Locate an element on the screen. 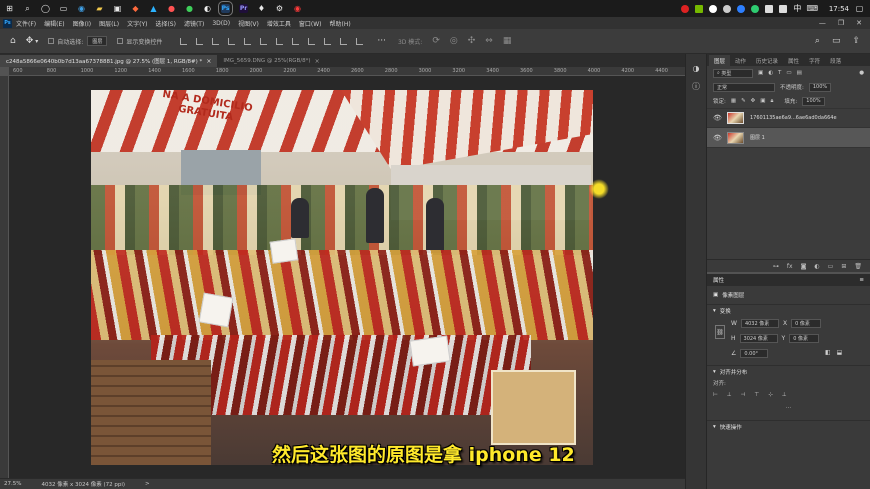 Image resolution: width=870 pixels, height=489 pixels. menu-filter: 滤镜(T) is located at coordinates (194, 23).